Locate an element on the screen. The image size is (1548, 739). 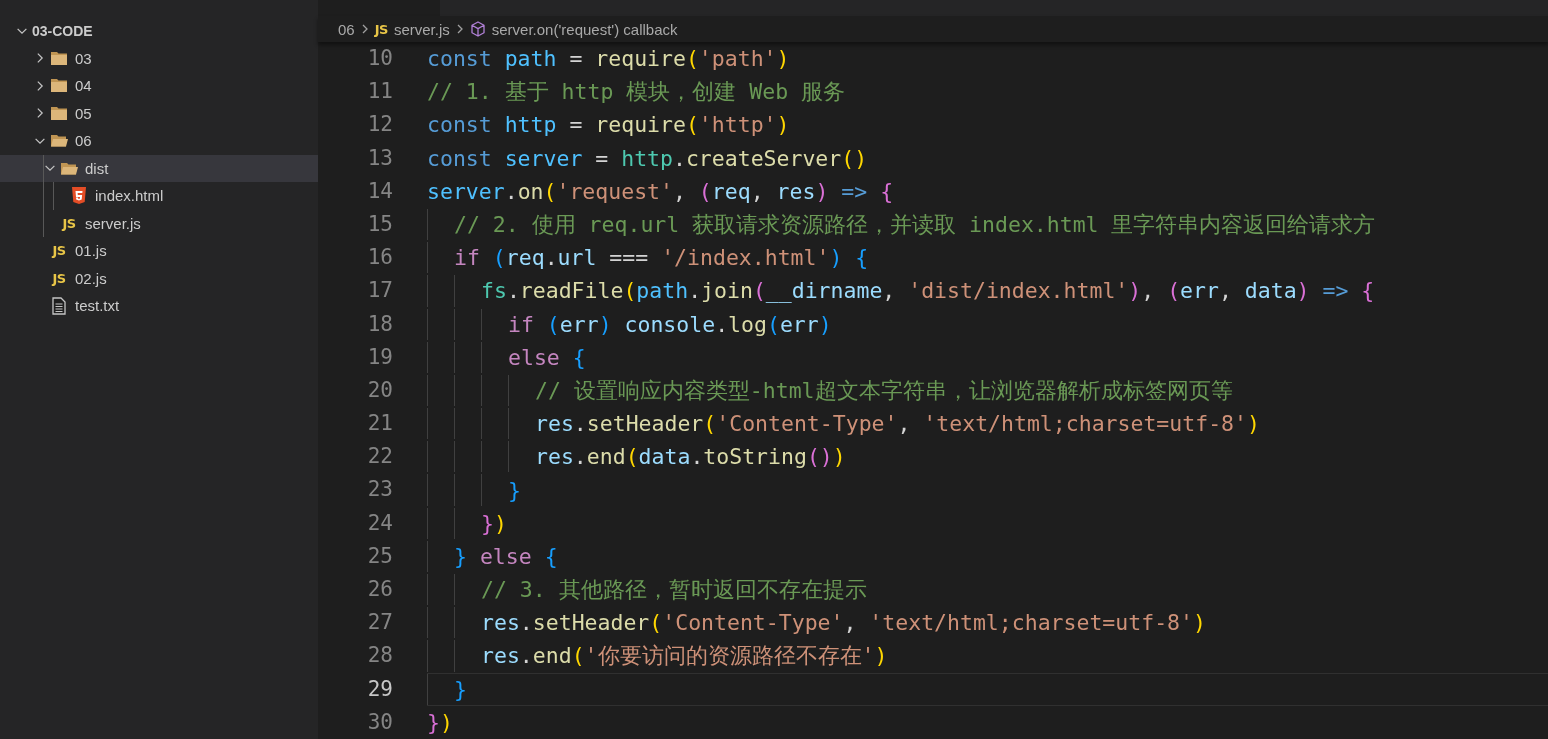
line-number: 26 is located at coordinates (379, 589).